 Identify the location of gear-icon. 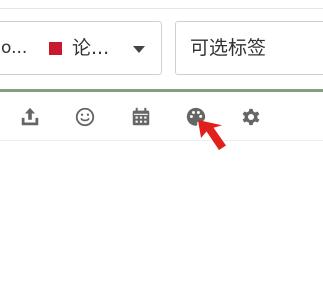
(251, 117).